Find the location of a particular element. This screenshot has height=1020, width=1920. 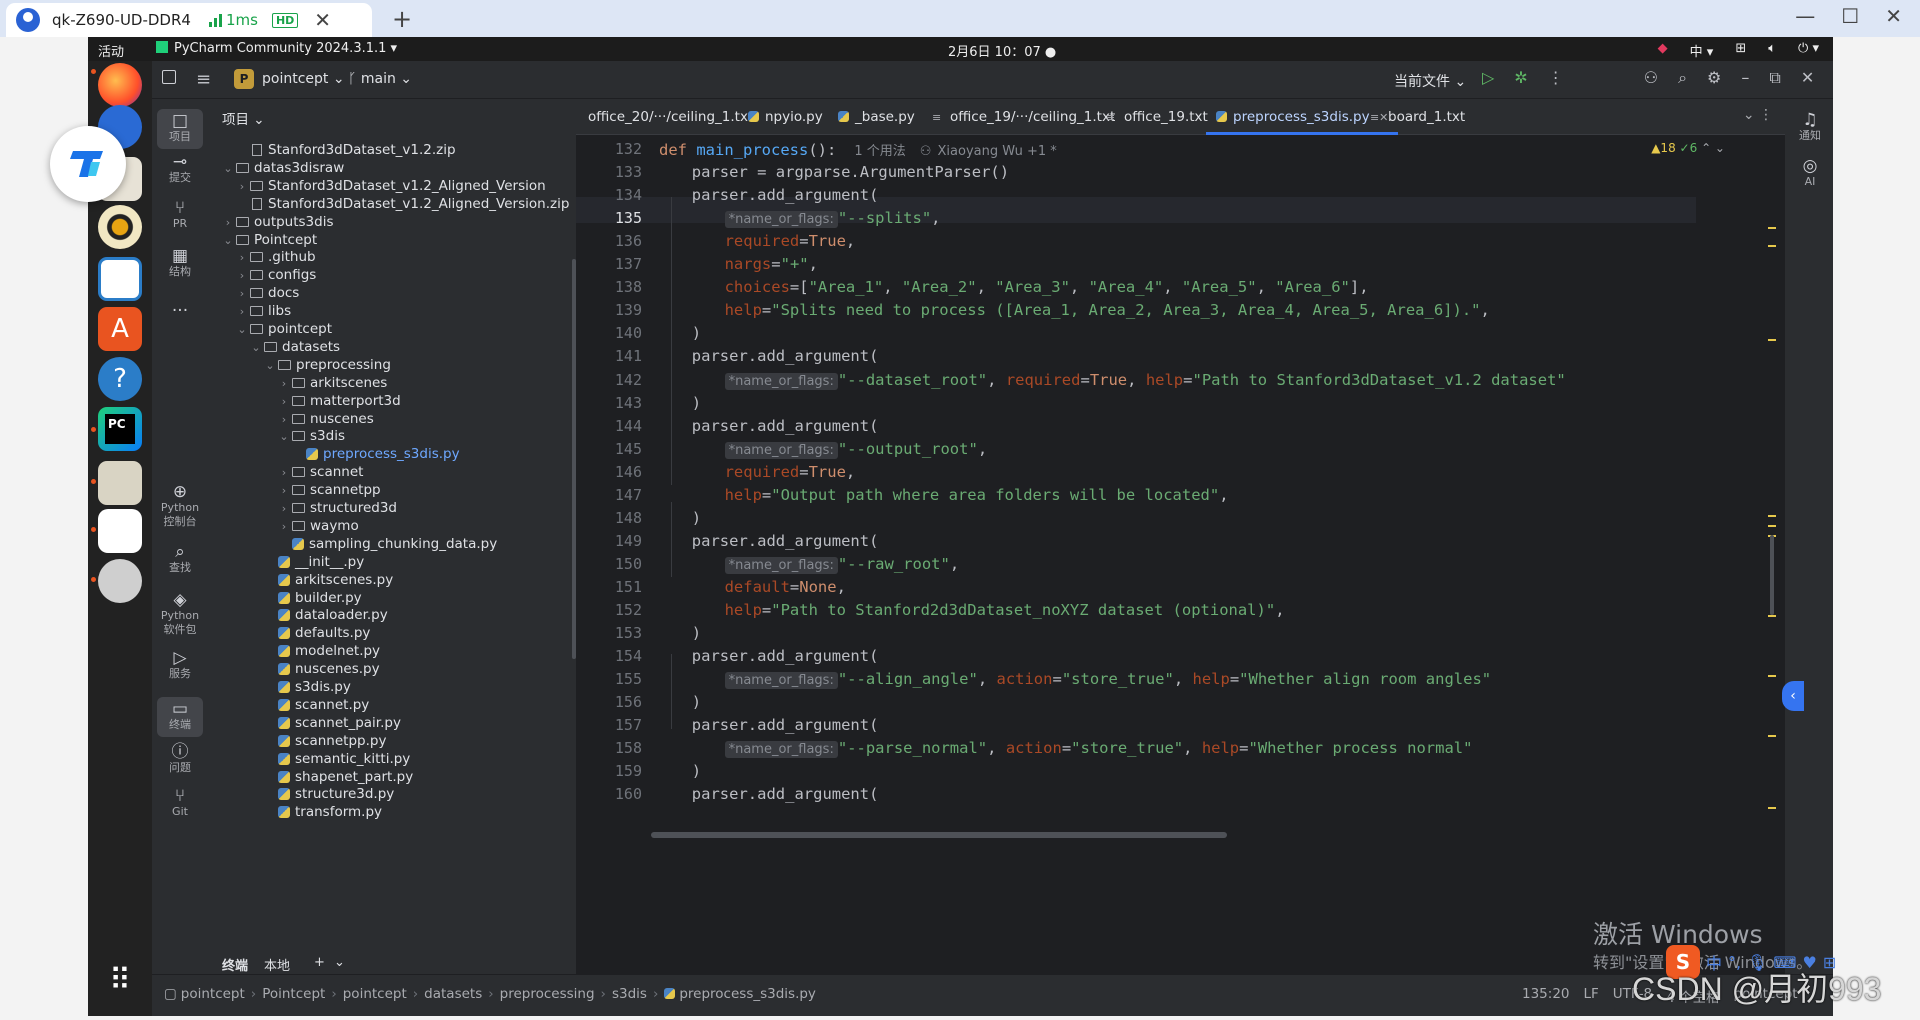

network-icon: ⊞ is located at coordinates (1740, 50).